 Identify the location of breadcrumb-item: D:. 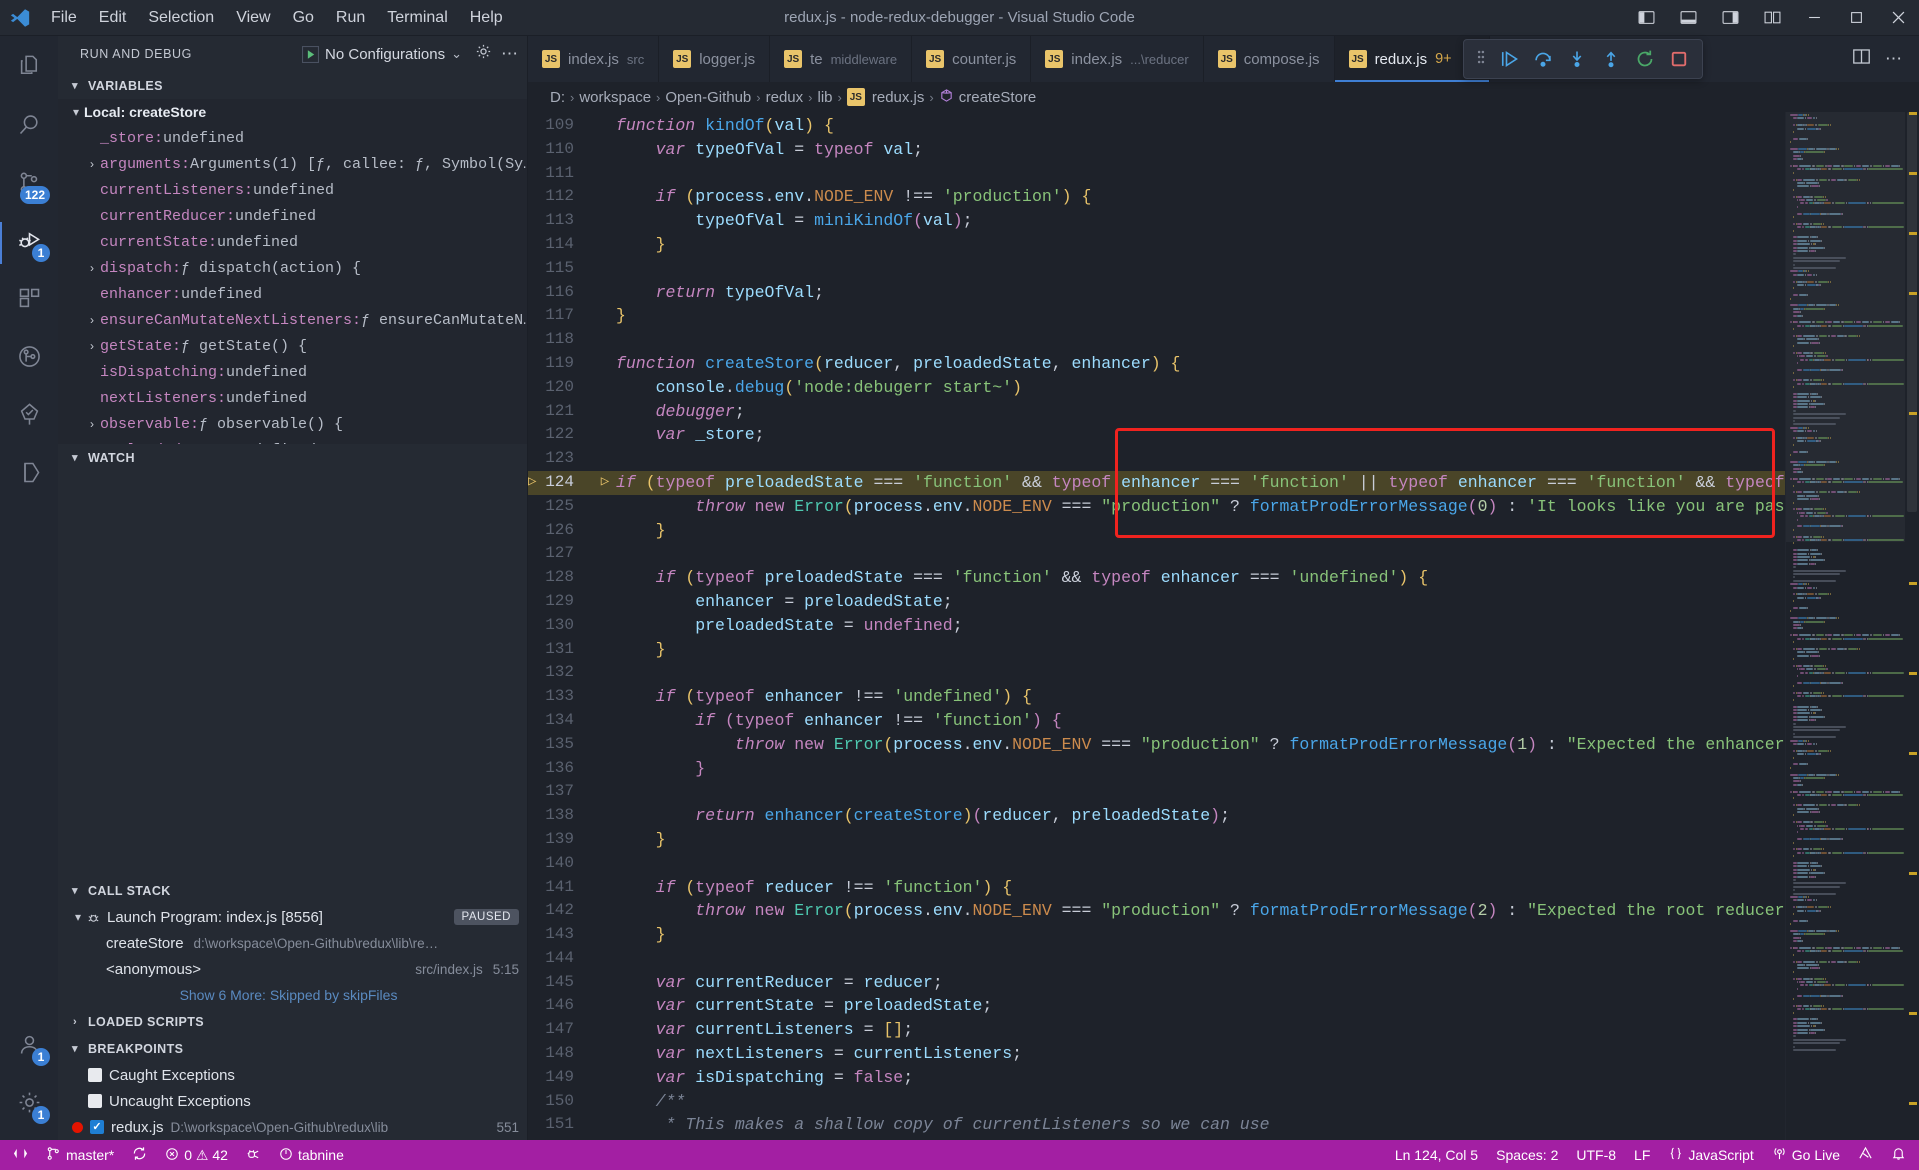
(557, 97).